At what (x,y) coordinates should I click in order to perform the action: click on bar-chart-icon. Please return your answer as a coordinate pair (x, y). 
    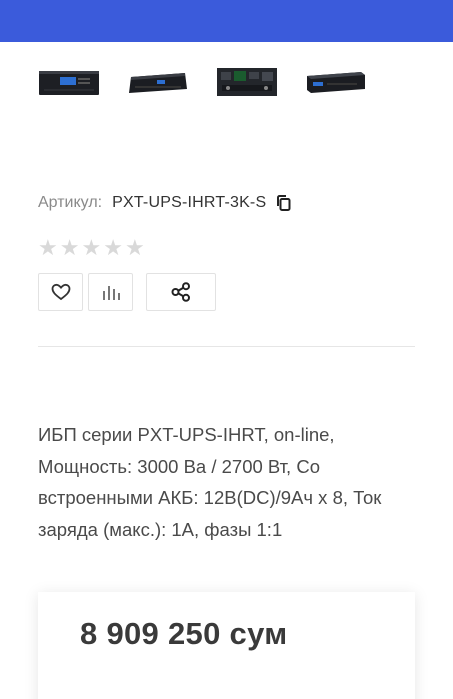
    Looking at the image, I should click on (111, 293).